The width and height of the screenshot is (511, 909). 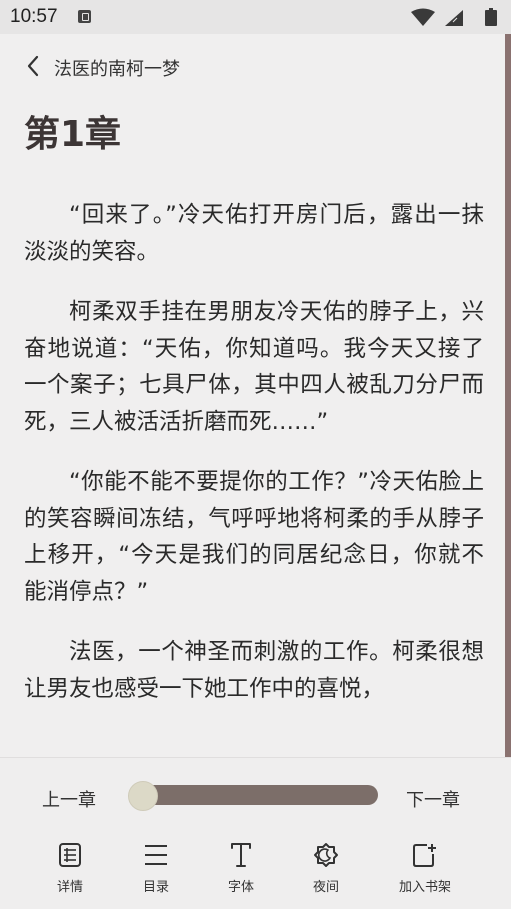 I want to click on battery-icon, so click(x=491, y=17).